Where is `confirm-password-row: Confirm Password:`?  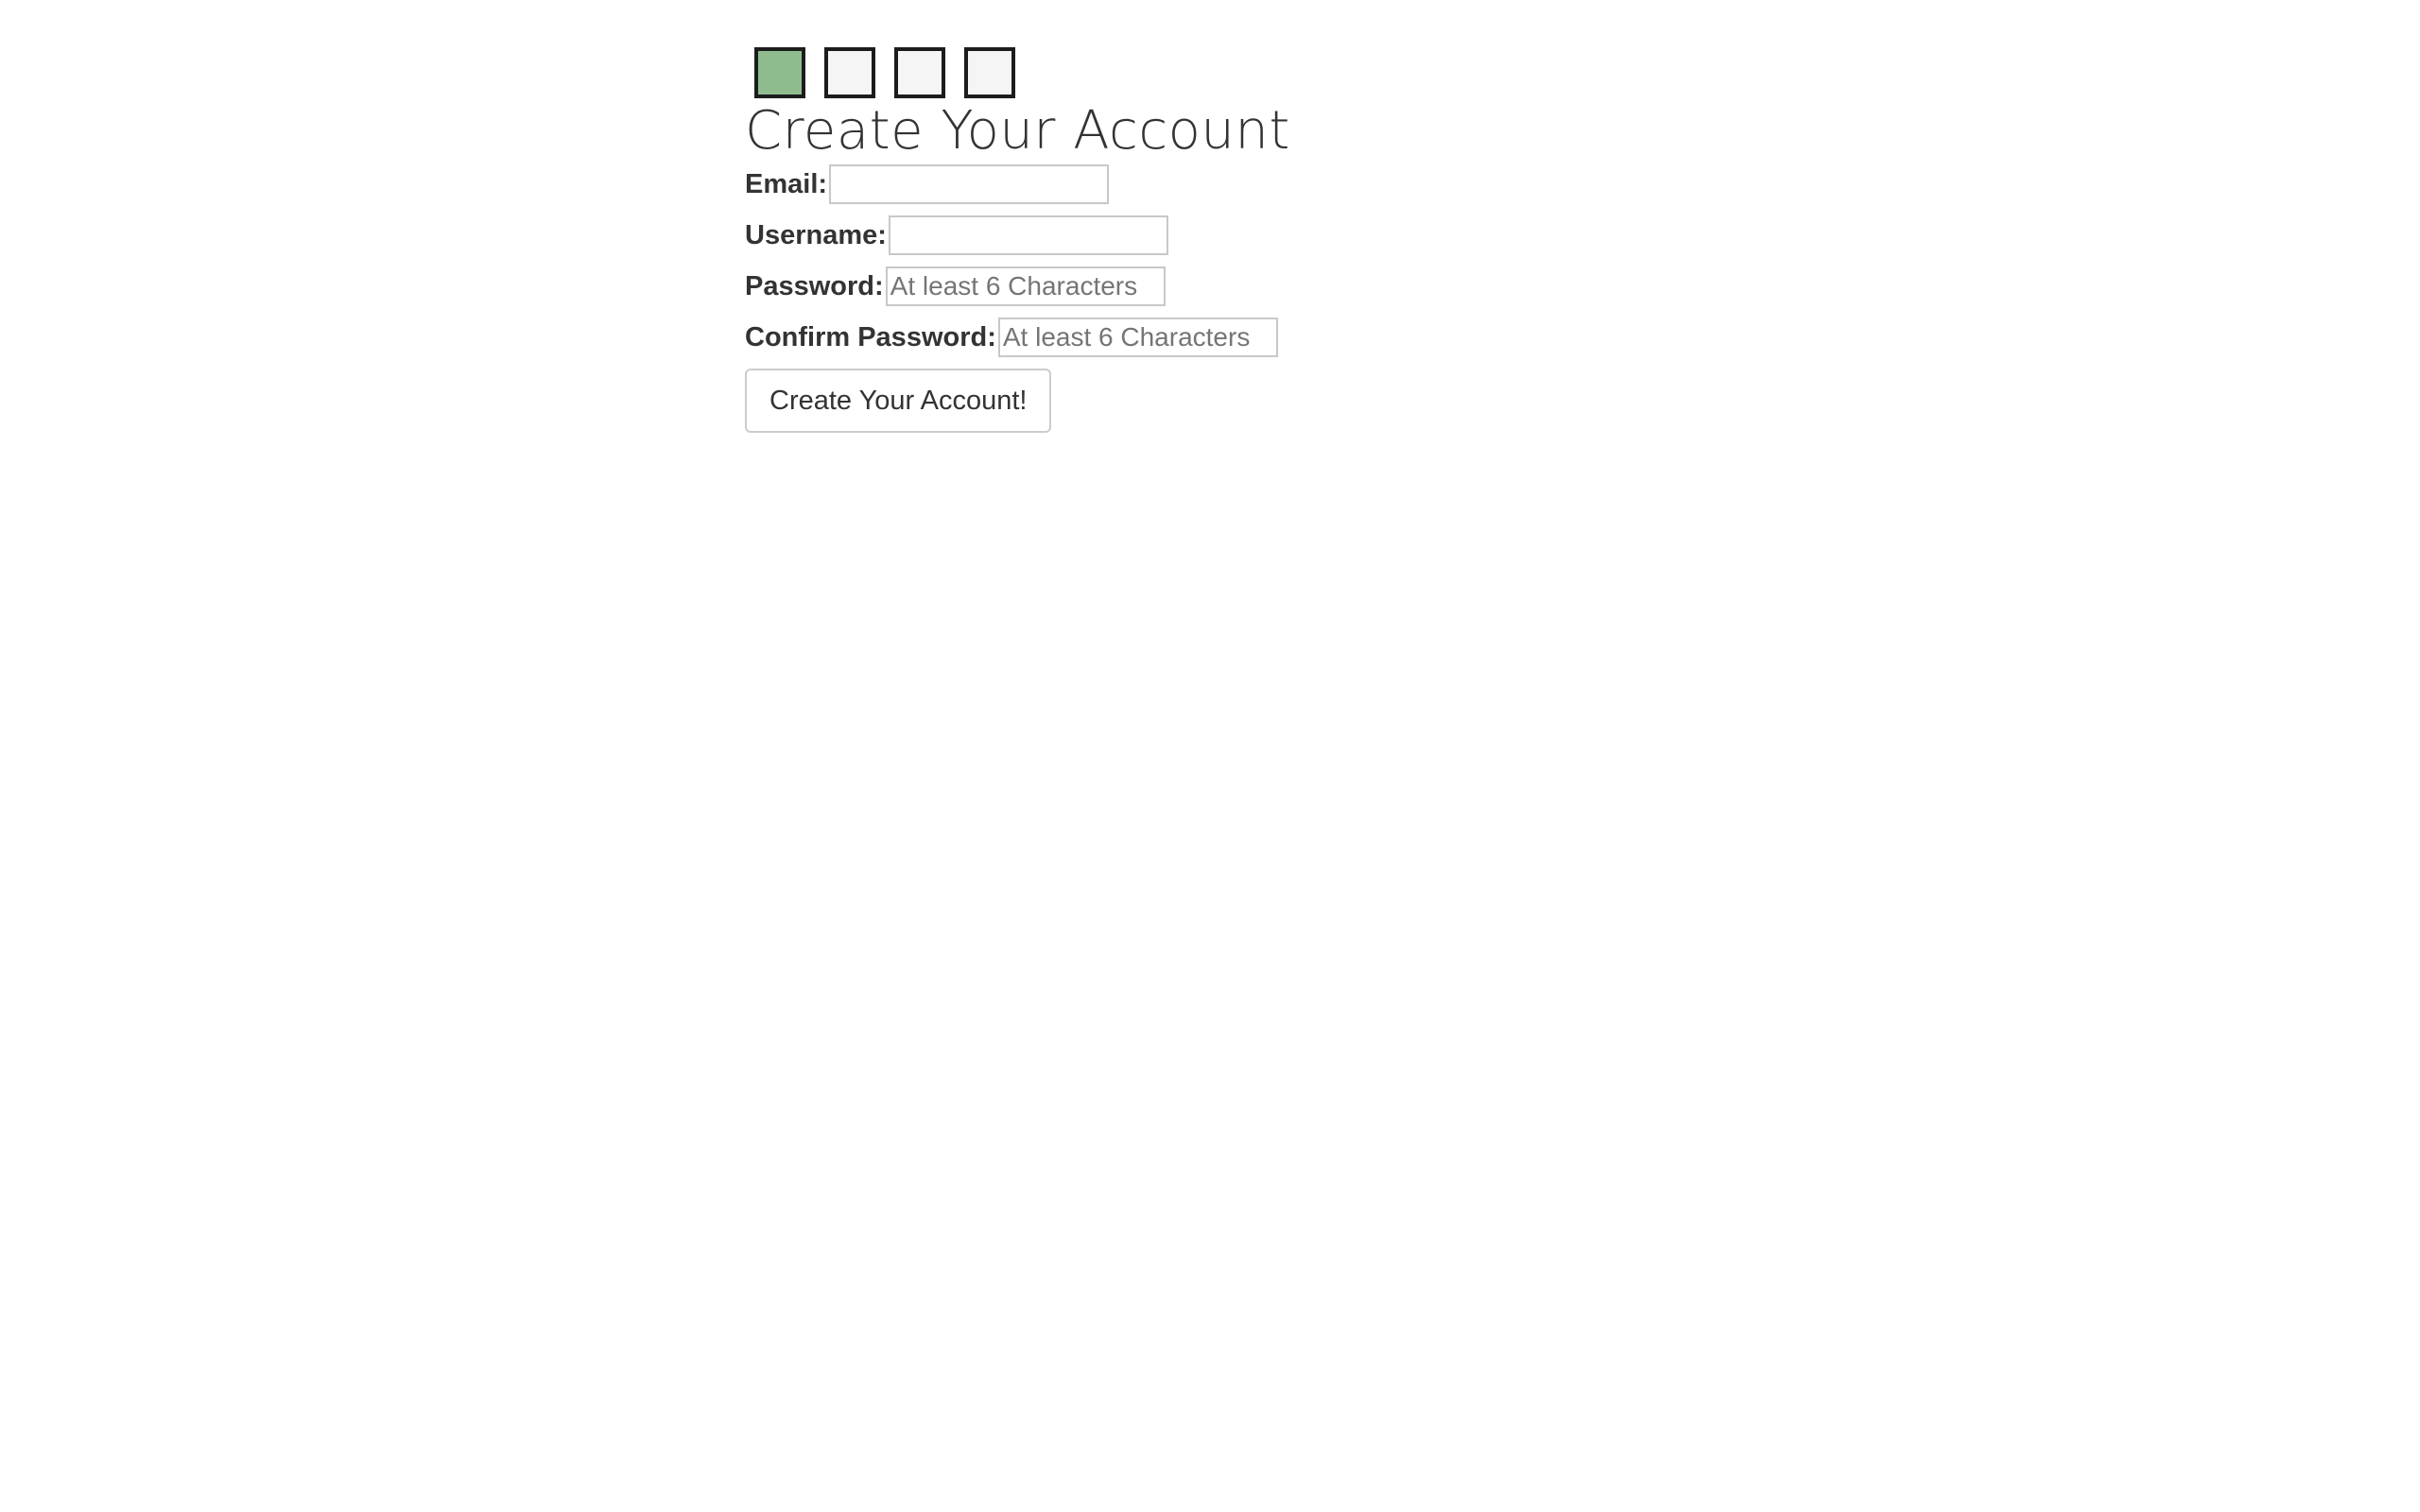 confirm-password-row: Confirm Password: is located at coordinates (1217, 337).